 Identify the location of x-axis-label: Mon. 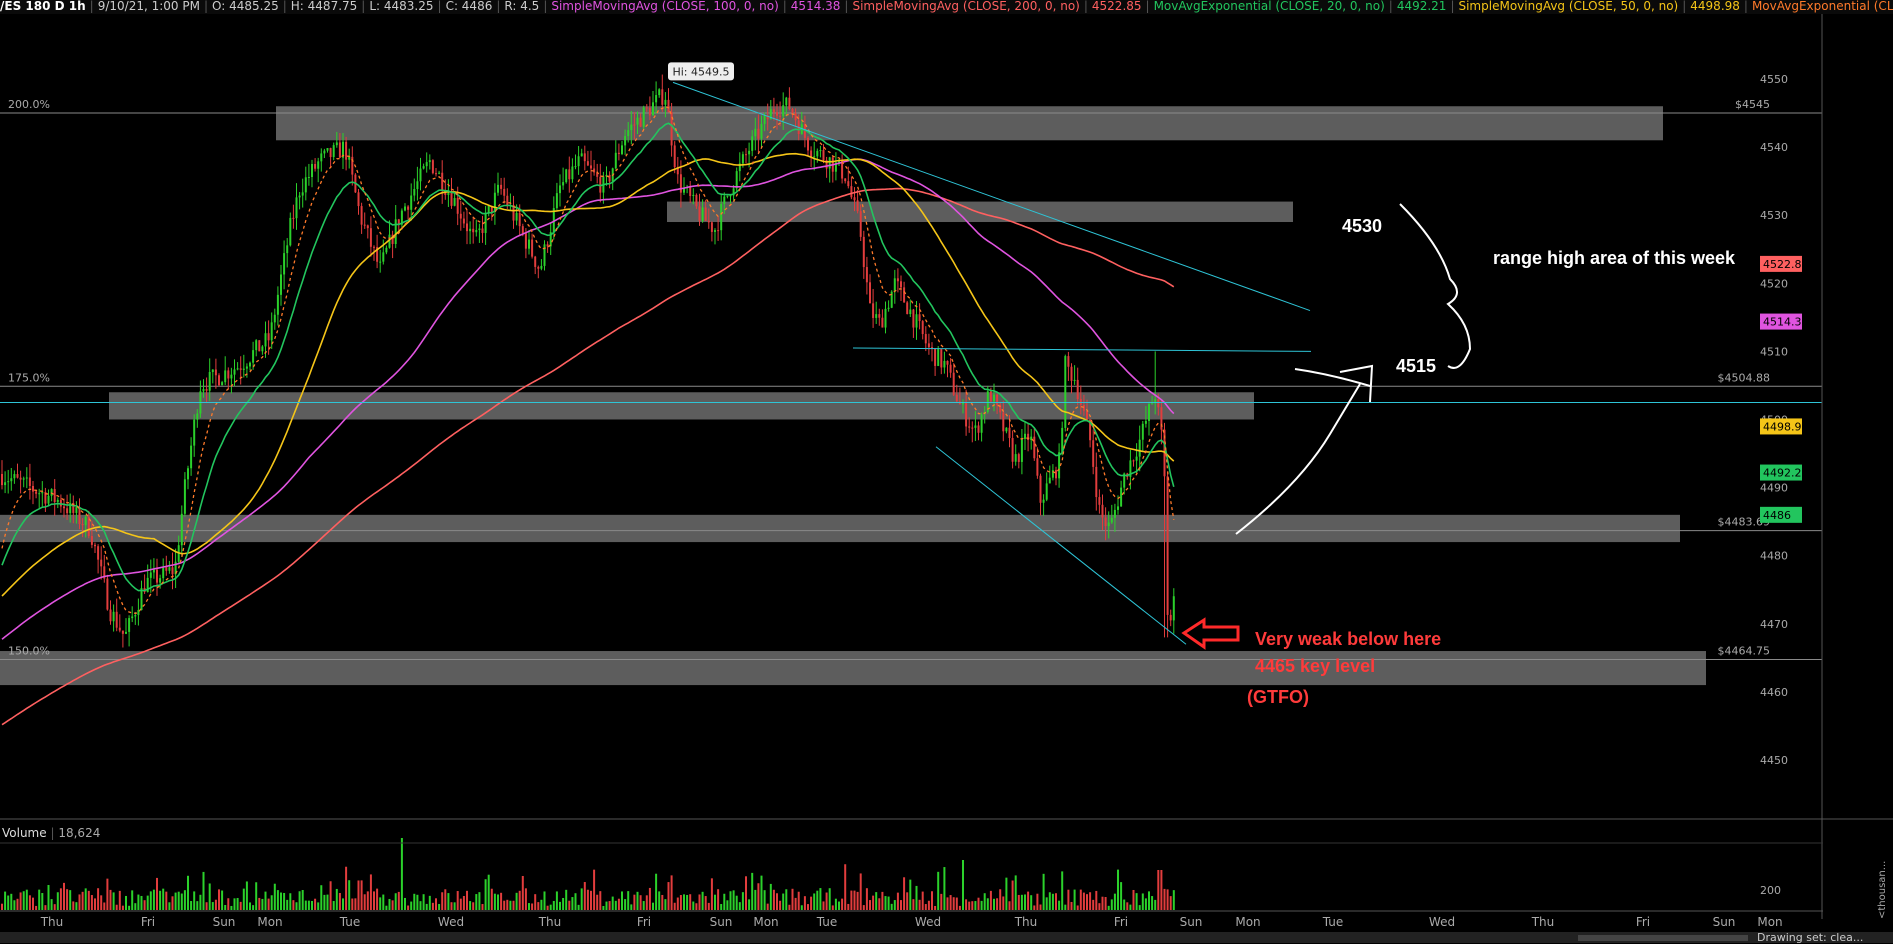
(1247, 922).